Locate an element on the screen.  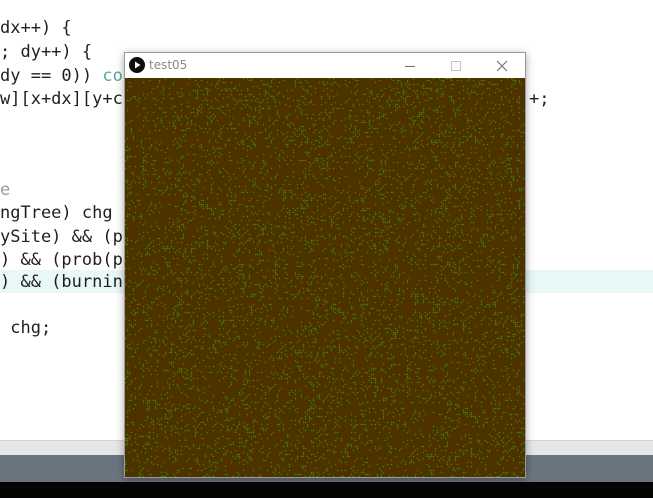
maximize-icon is located at coordinates (456, 65).